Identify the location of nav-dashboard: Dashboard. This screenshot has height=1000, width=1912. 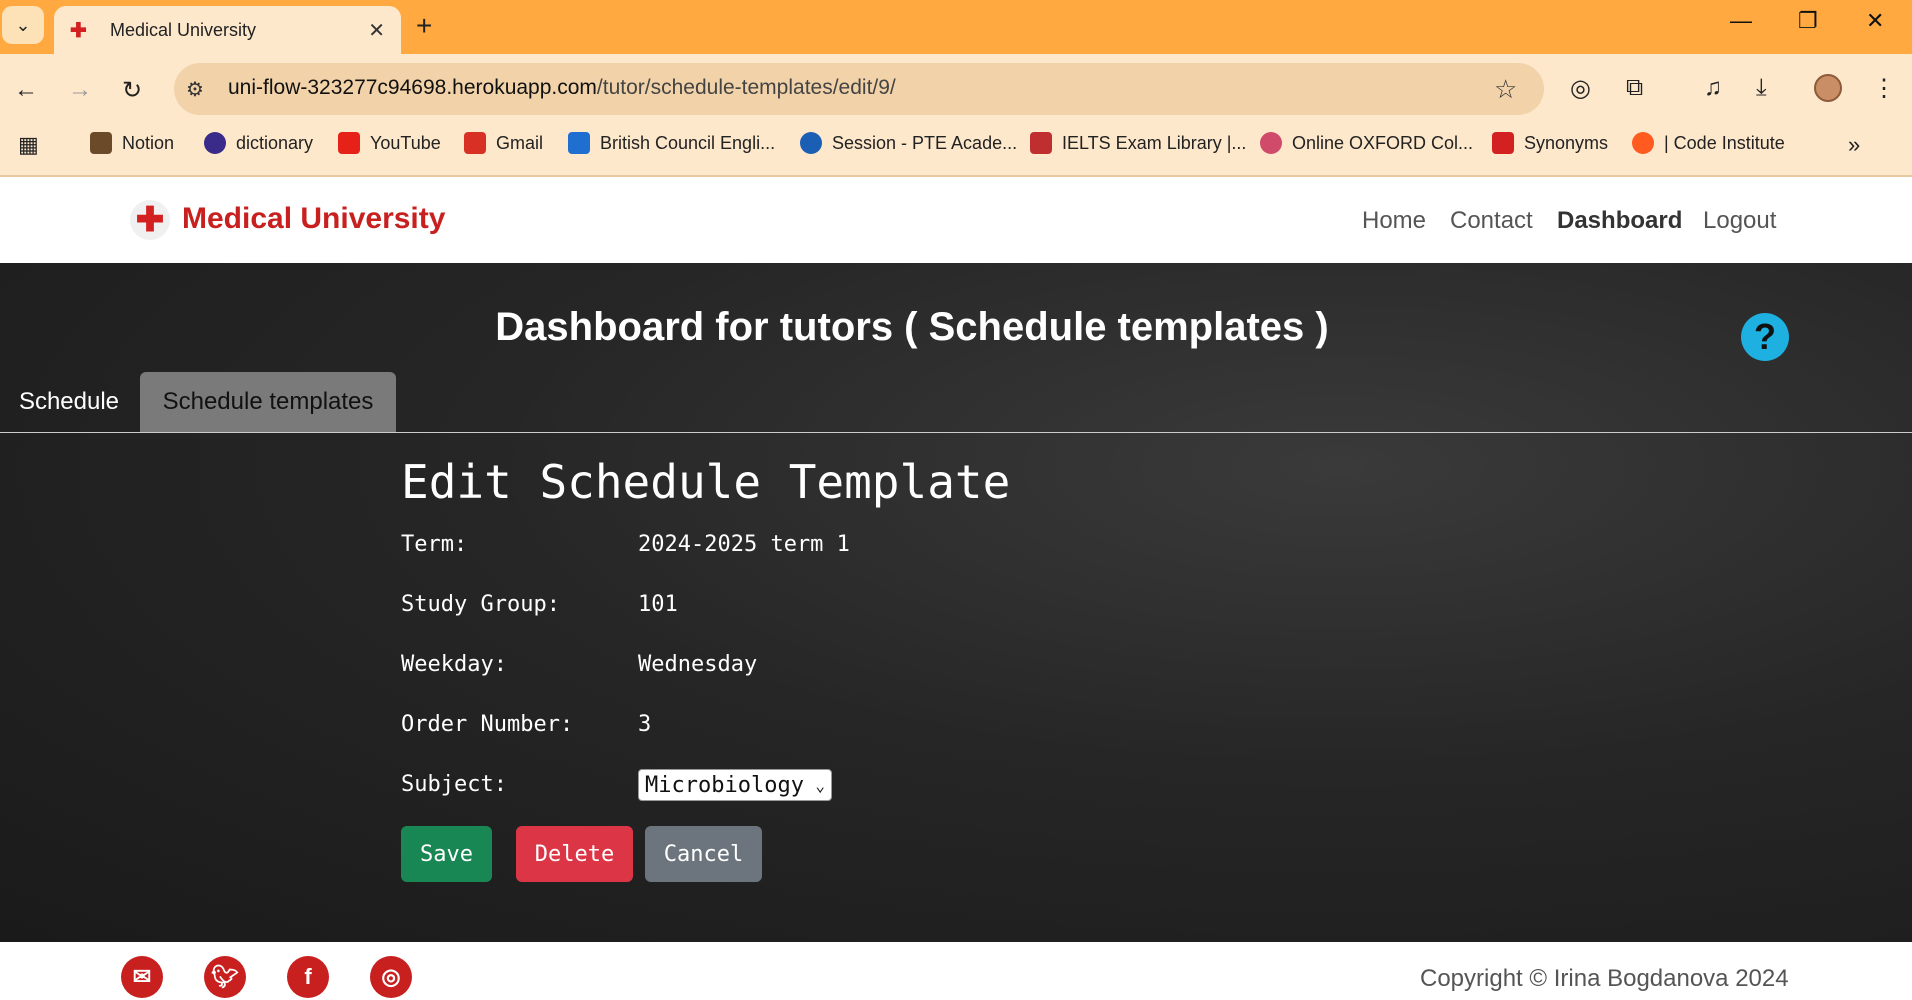
(1619, 221).